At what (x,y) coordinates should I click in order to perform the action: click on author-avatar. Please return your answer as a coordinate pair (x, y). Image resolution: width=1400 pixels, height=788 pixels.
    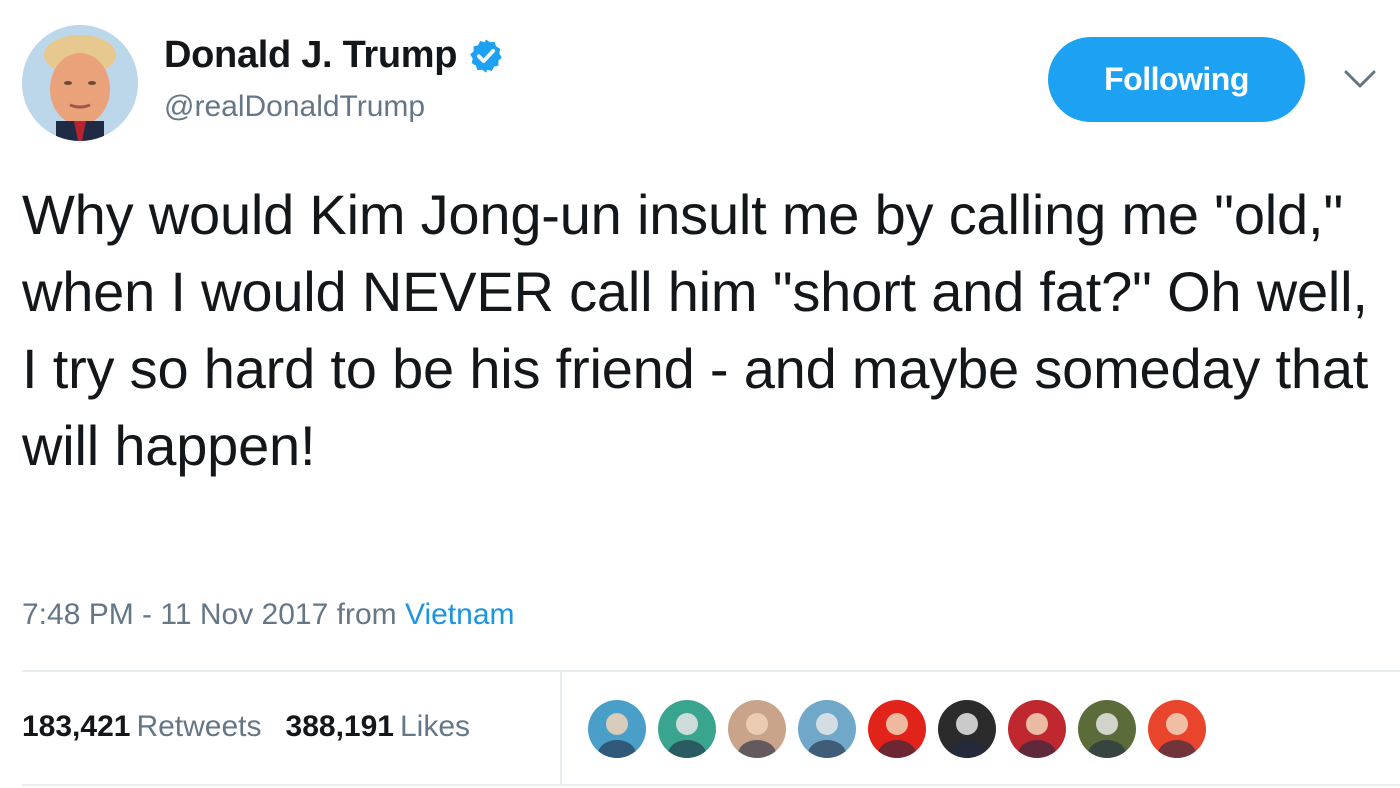
    Looking at the image, I should click on (80, 83).